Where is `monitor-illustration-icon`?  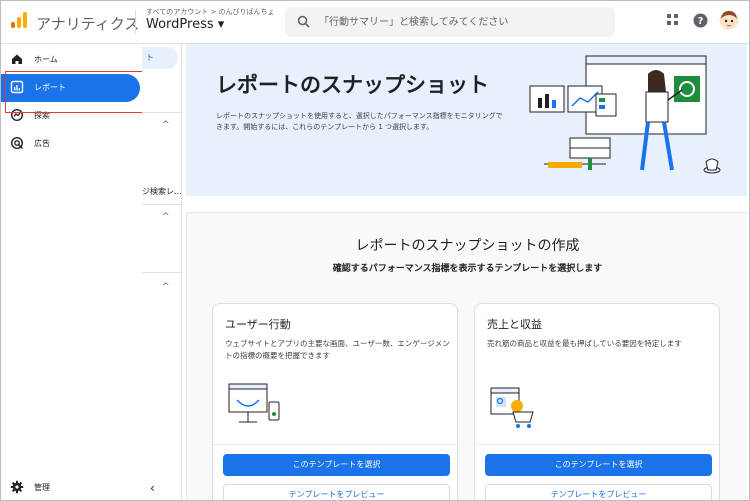 monitor-illustration-icon is located at coordinates (254, 403).